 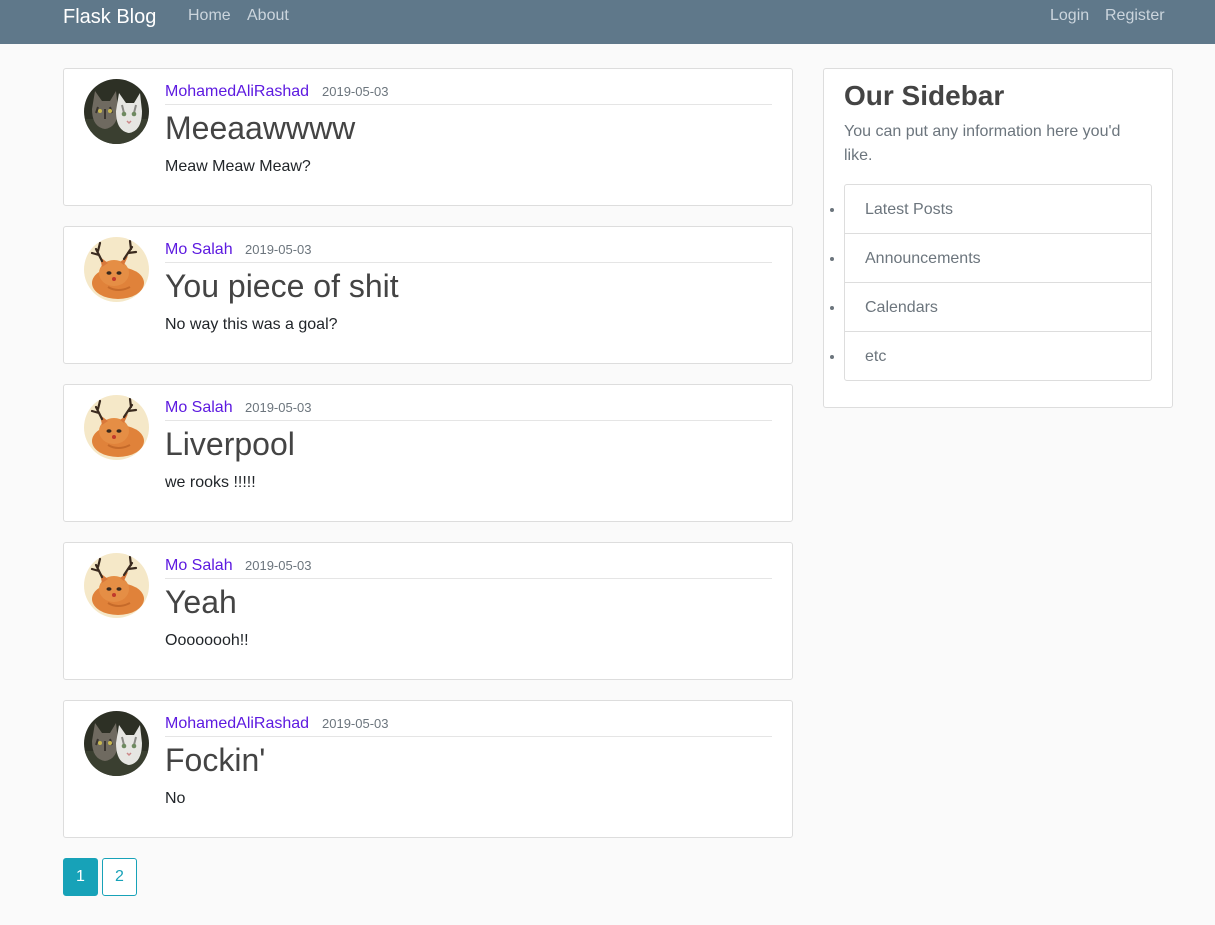 I want to click on sidebar-item-etc: etc, so click(x=998, y=355).